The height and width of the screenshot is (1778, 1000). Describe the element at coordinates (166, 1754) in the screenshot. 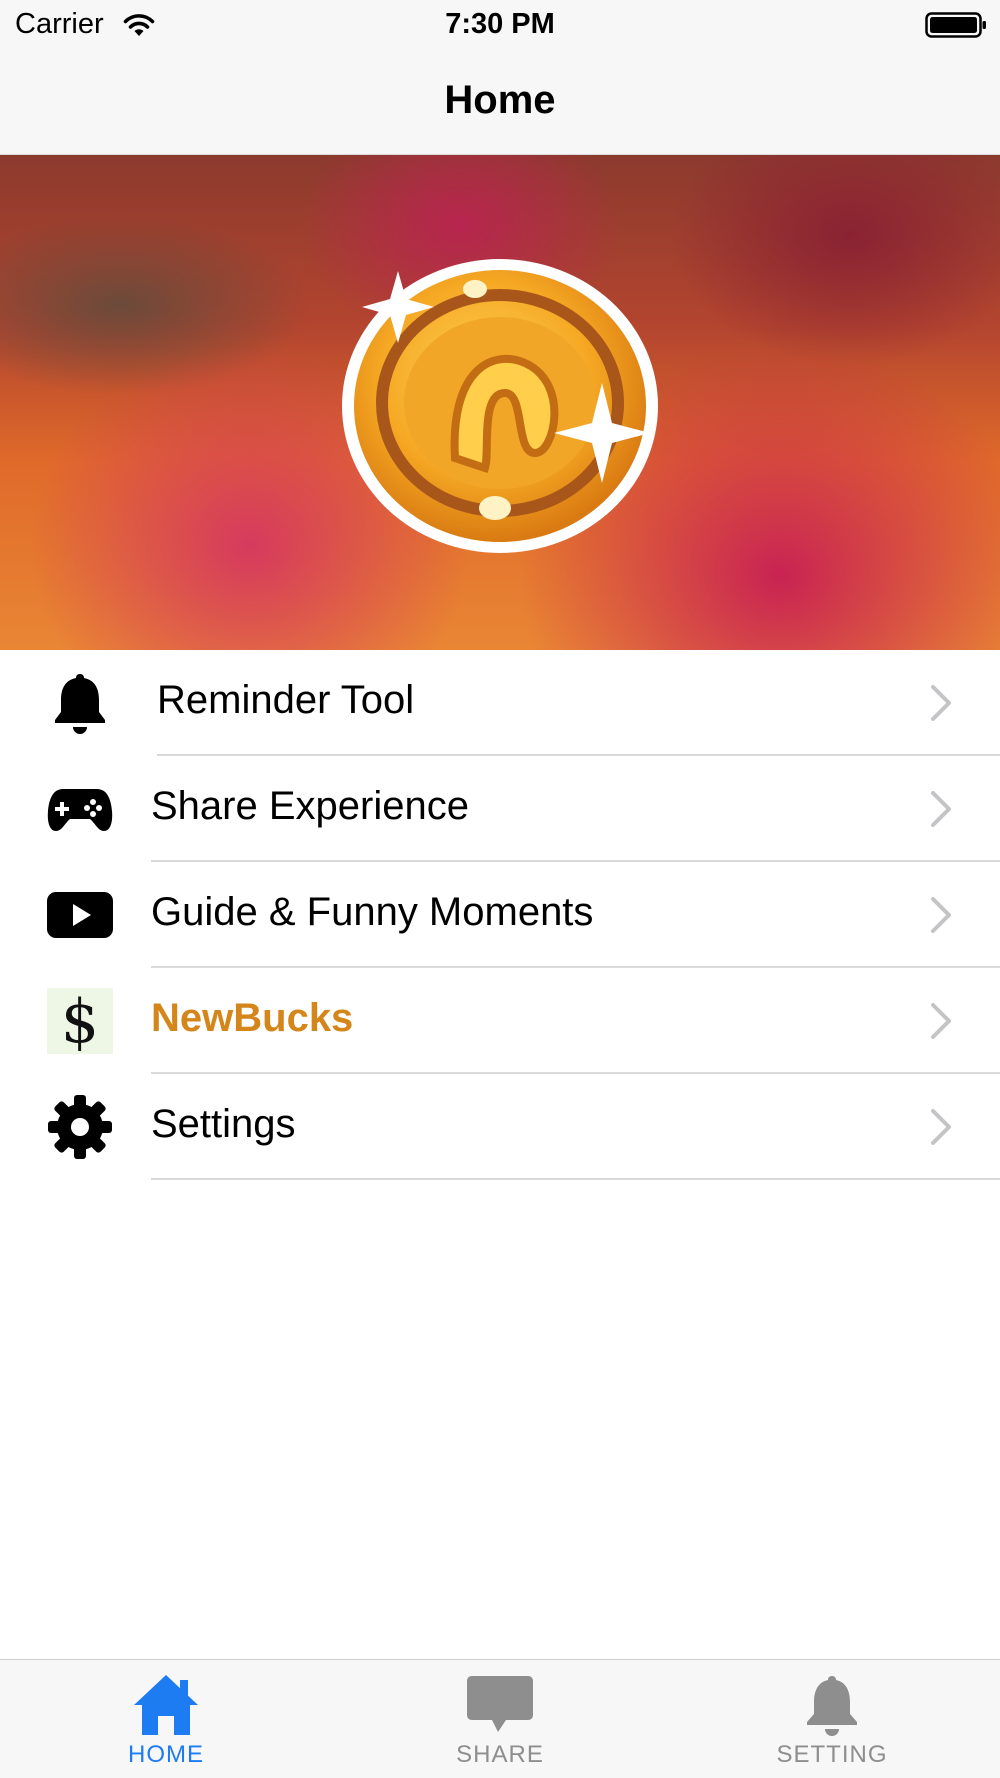

I see `tab-label: HOME` at that location.